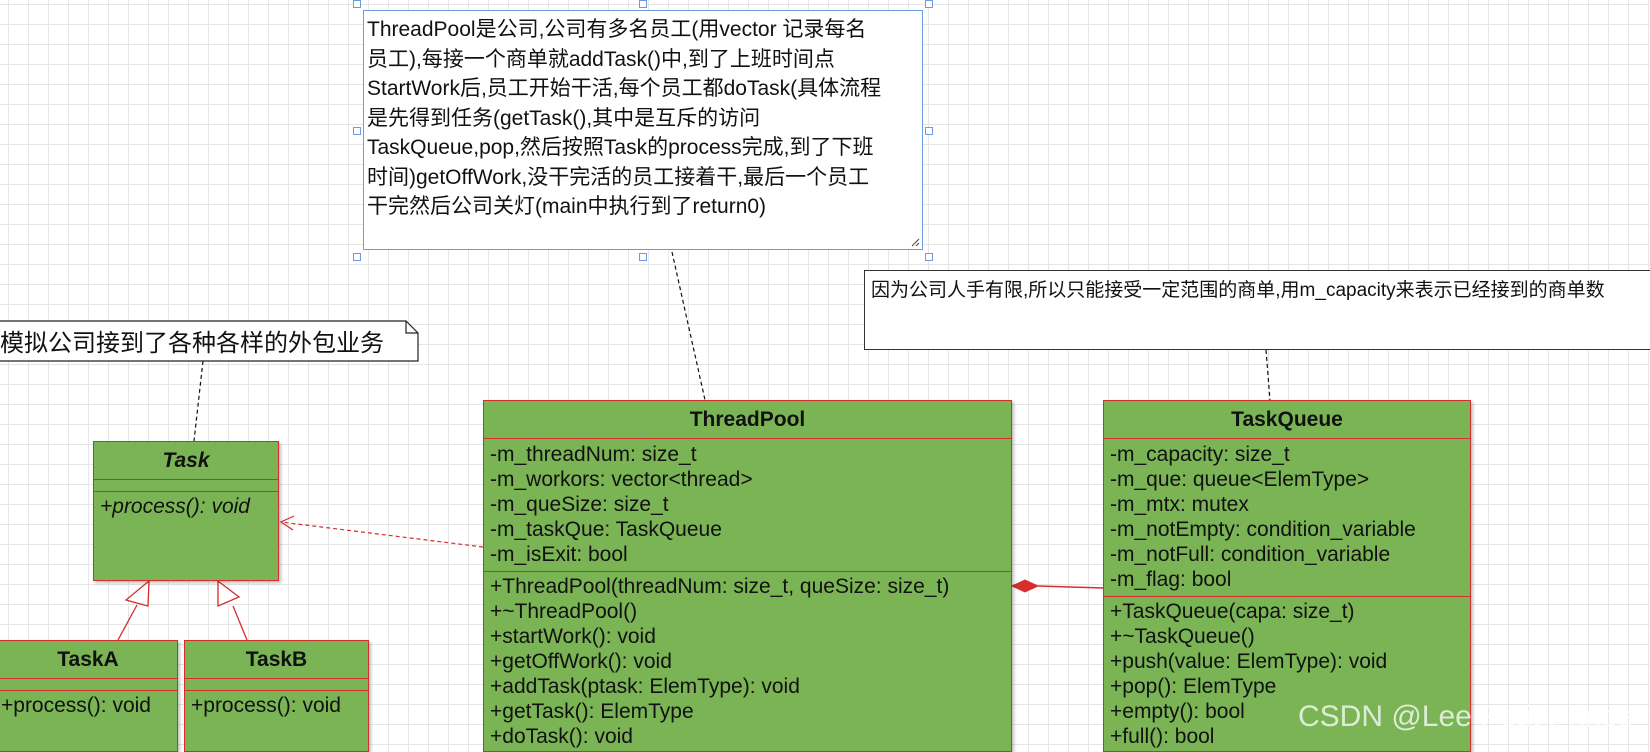 The image size is (1650, 752). Describe the element at coordinates (1287, 420) in the screenshot. I see `class-taskqueue-name: TaskQueue` at that location.